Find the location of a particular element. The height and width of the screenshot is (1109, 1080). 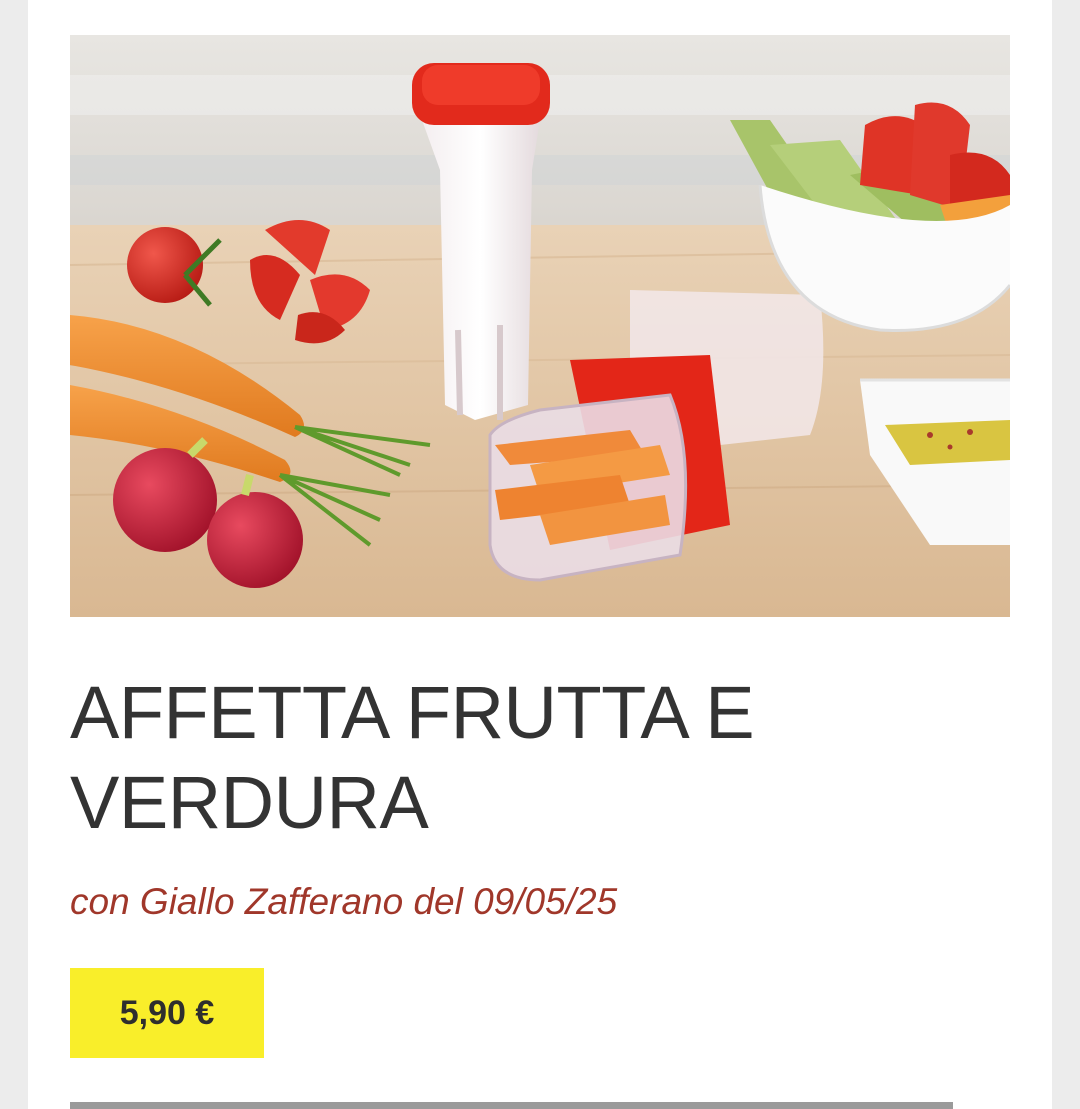

price-badge: 5,90 € is located at coordinates (167, 1013).